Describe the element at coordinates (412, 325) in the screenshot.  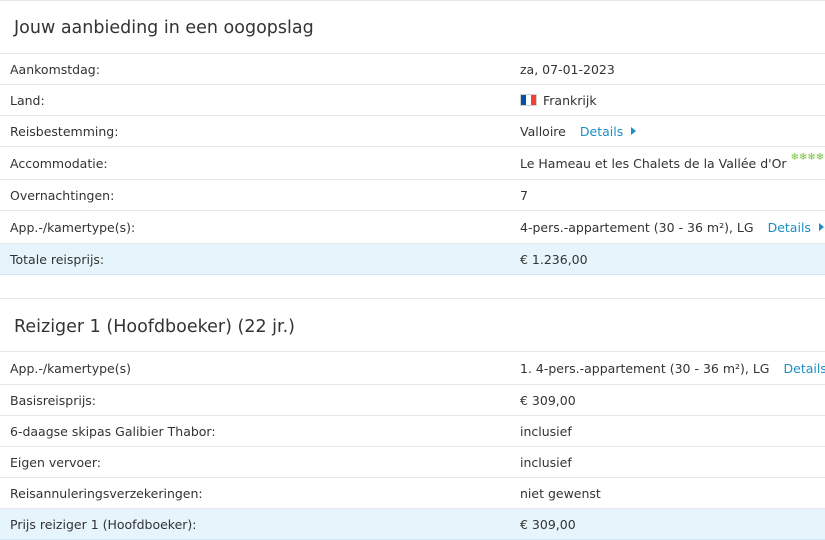
I see `traveler-title: Reiziger 1 (Hoofdboeker) (22 jr.)` at that location.